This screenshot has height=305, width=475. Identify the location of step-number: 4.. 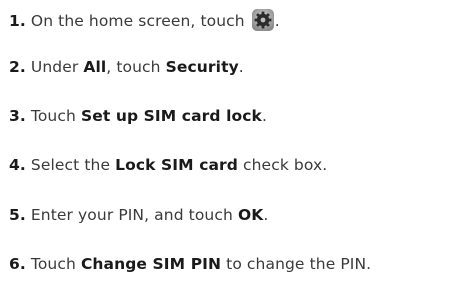
(17, 165).